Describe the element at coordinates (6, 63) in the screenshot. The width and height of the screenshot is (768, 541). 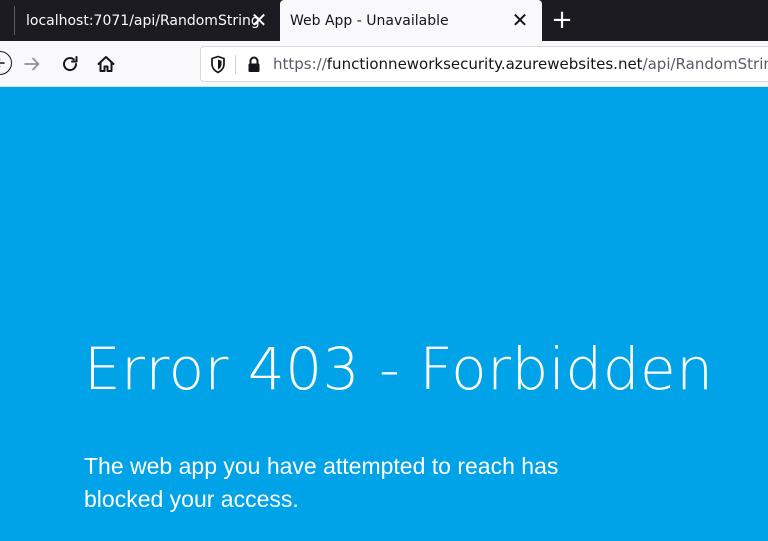
I see `back-button` at that location.